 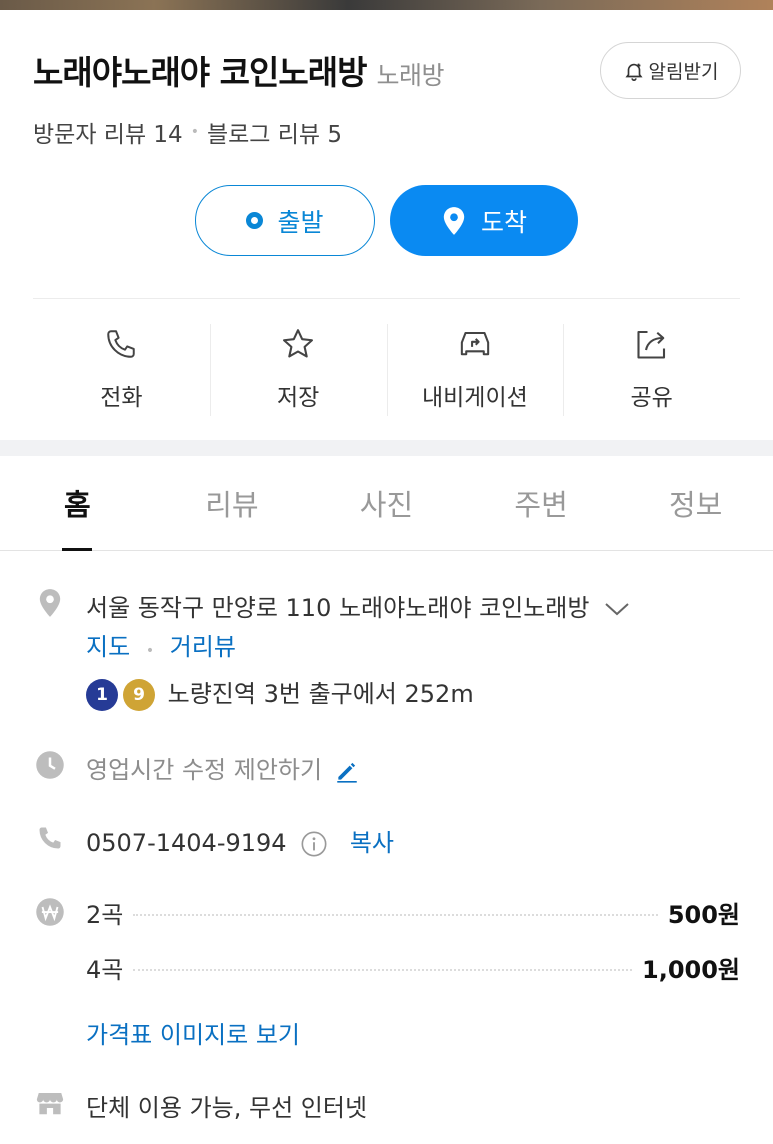 I want to click on subway-text: 노량진역 3번 출구에서 252m, so click(x=320, y=694).